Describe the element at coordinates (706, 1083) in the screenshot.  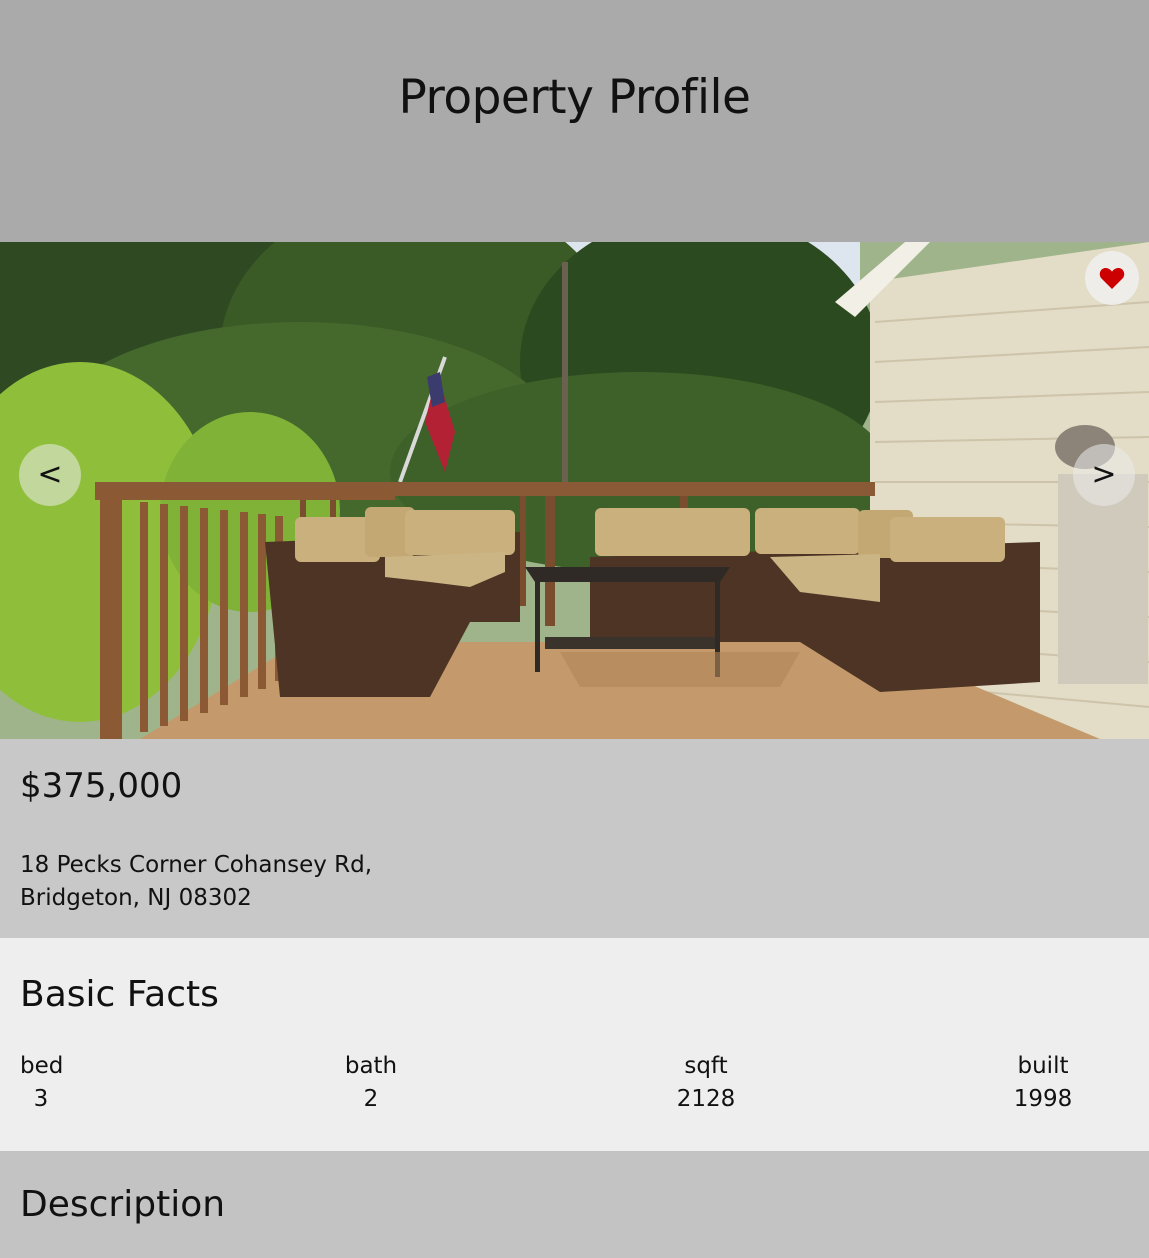
I see `fact-sqft: sqft 2128` at that location.